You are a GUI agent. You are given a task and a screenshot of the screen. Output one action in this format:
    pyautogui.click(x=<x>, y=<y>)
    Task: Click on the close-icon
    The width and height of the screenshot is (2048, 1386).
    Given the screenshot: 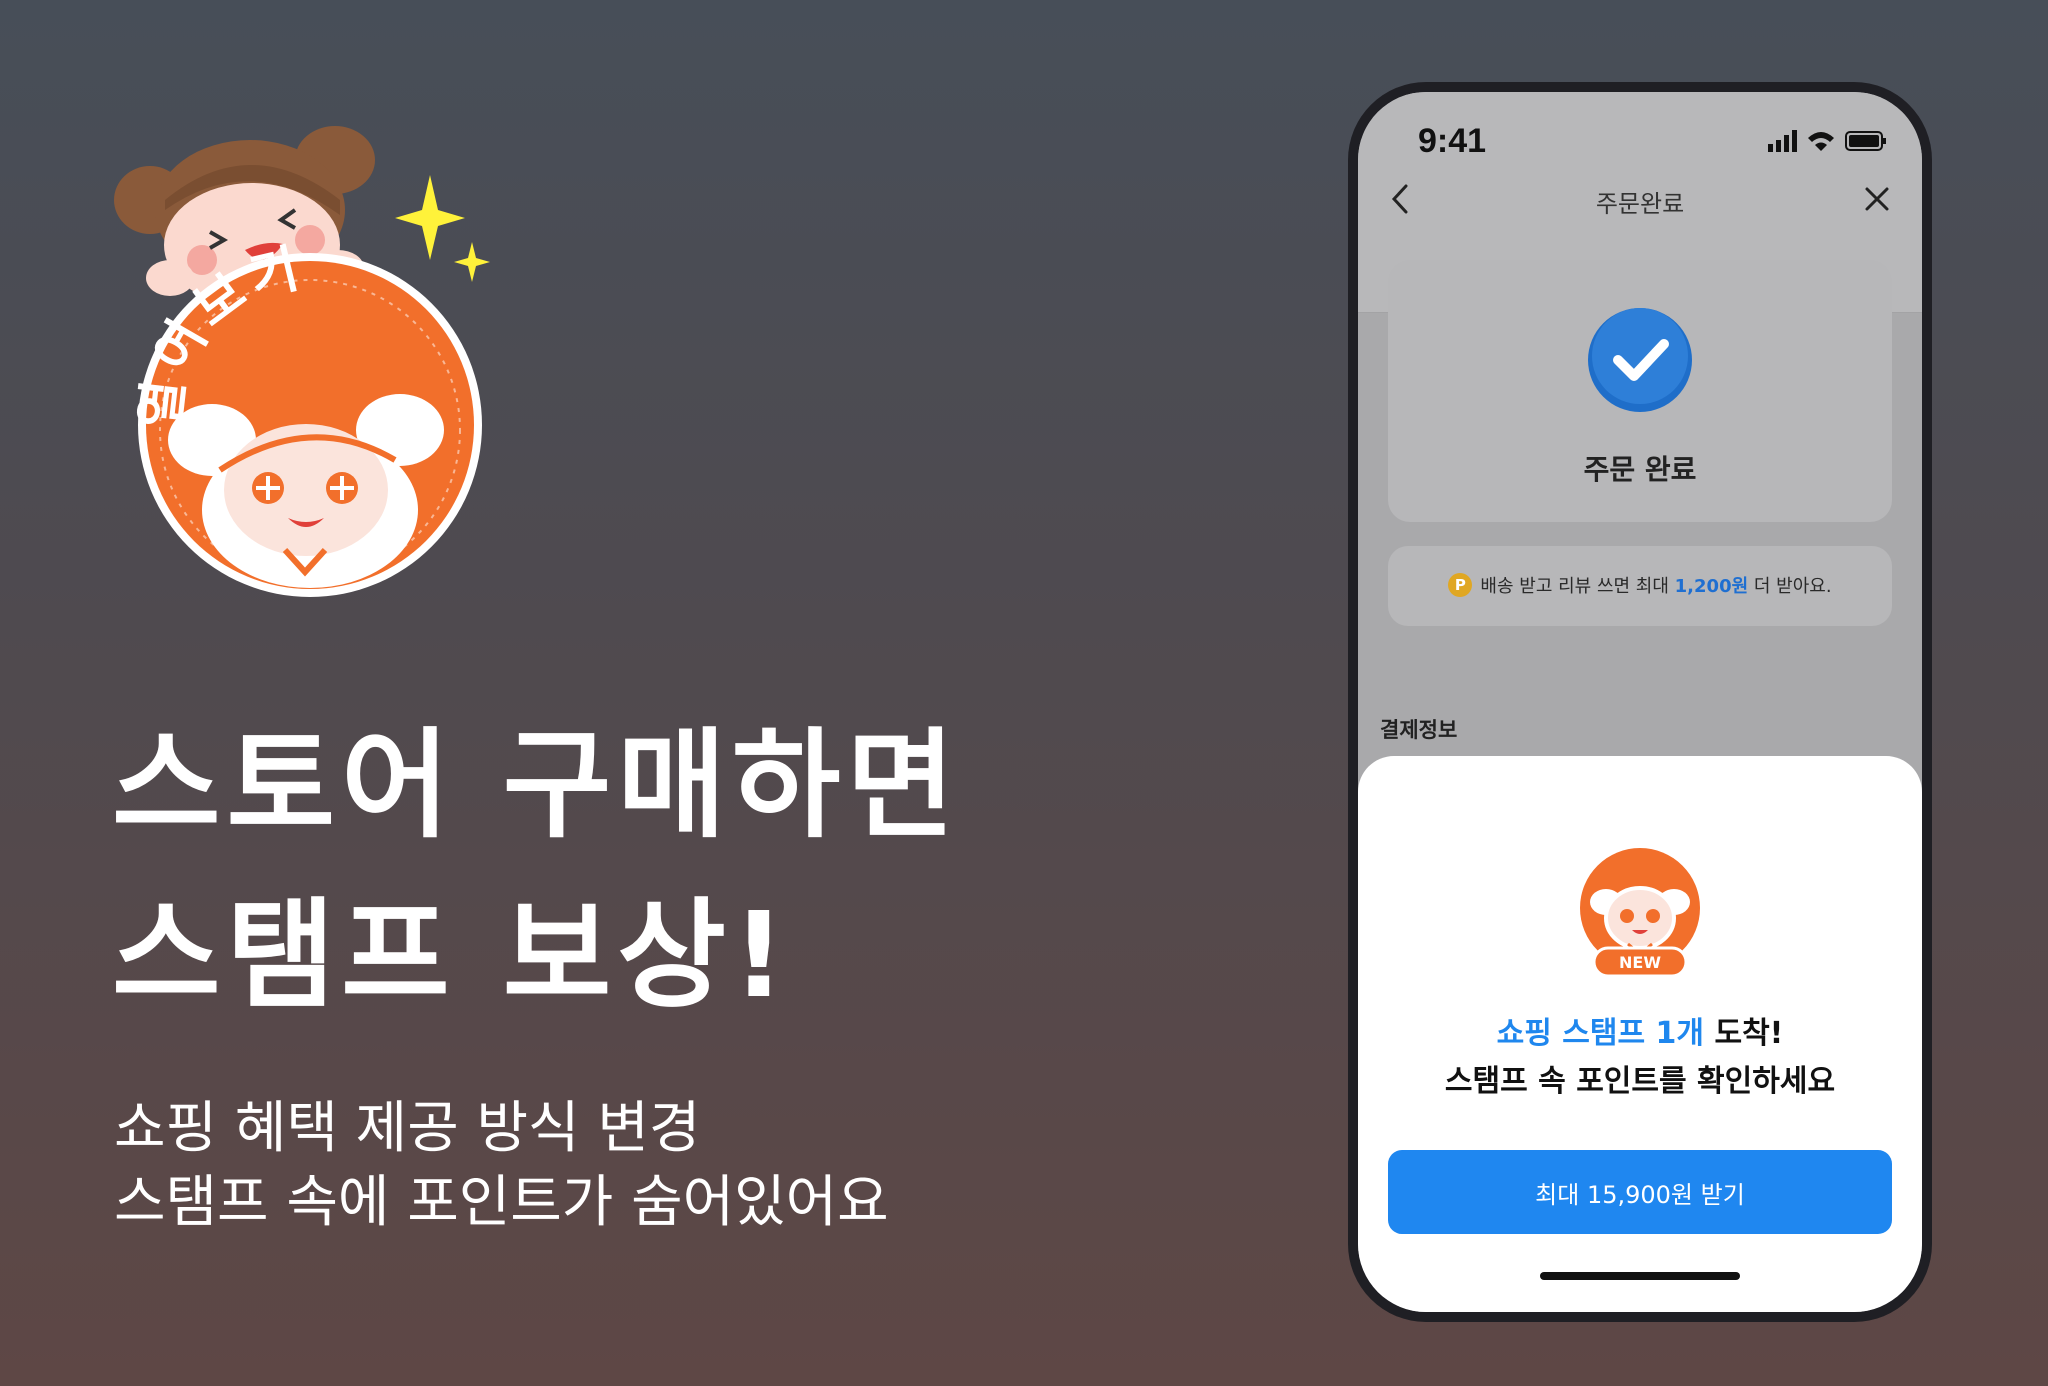 What is the action you would take?
    pyautogui.click(x=1877, y=199)
    